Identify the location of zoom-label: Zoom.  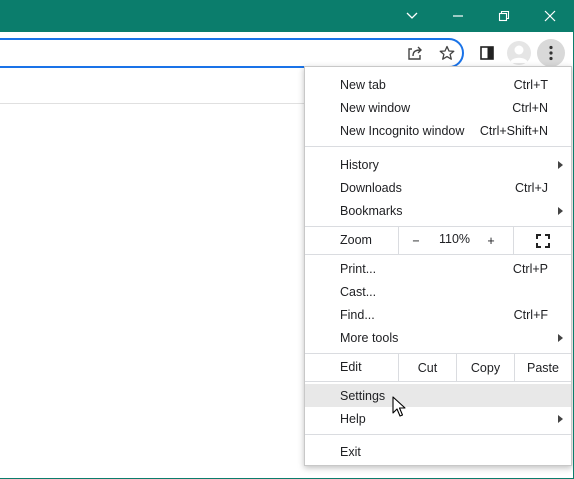
(356, 240).